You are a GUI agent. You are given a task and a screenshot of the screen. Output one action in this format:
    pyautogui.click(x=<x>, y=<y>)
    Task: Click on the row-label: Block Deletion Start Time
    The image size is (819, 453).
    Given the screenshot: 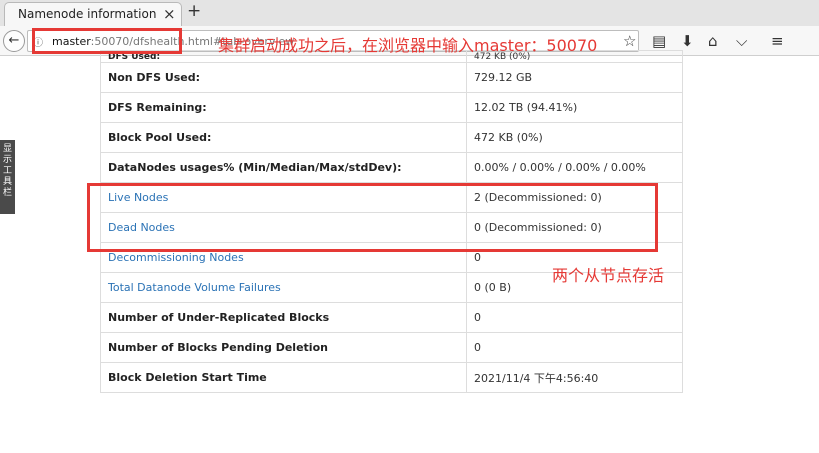 What is the action you would take?
    pyautogui.click(x=283, y=377)
    